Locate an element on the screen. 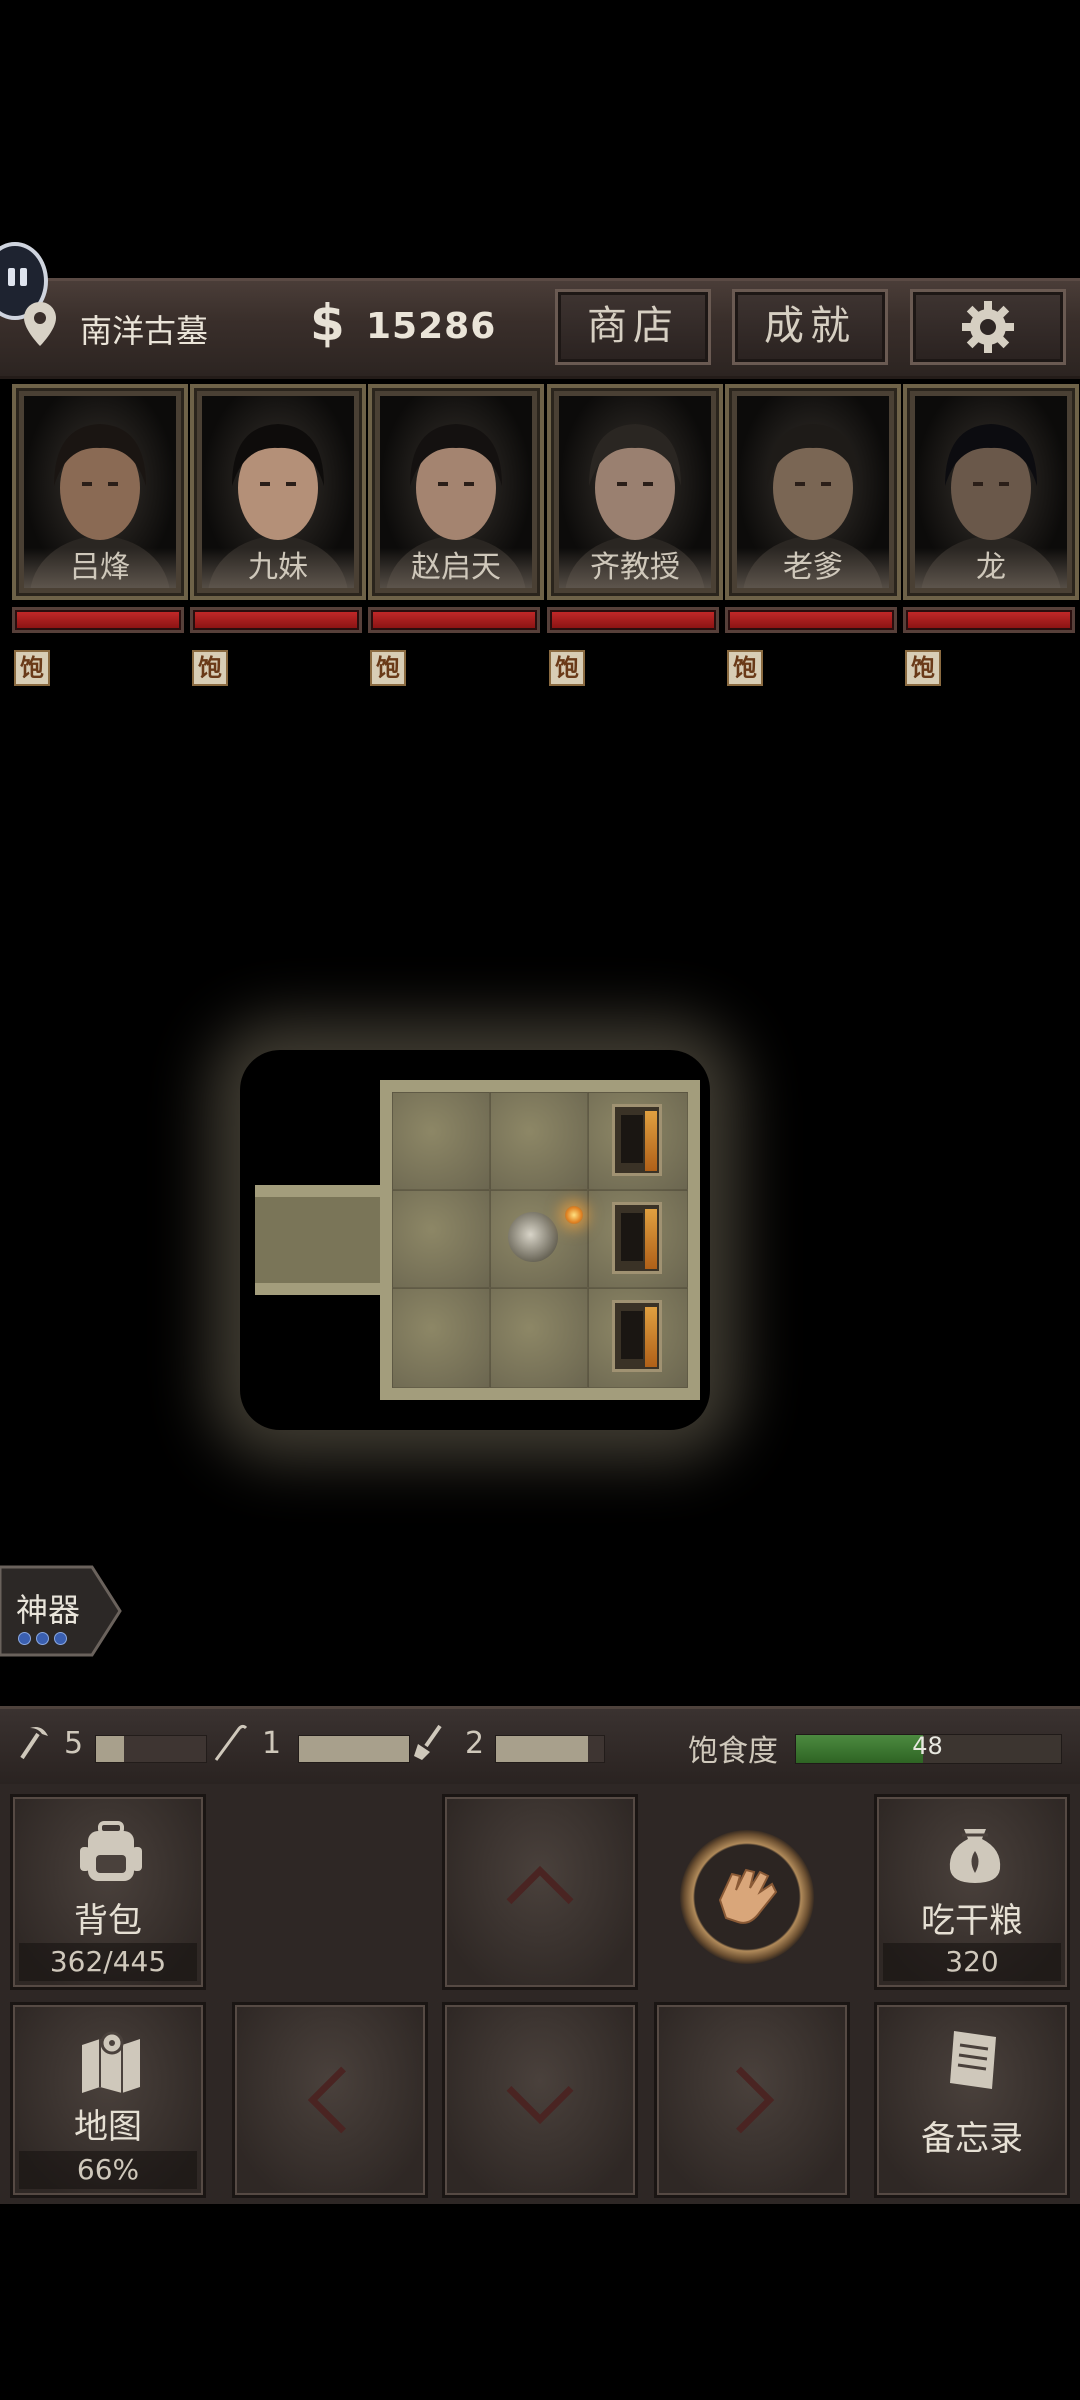 The image size is (1080, 2400). character-card: 龙 is located at coordinates (991, 492).